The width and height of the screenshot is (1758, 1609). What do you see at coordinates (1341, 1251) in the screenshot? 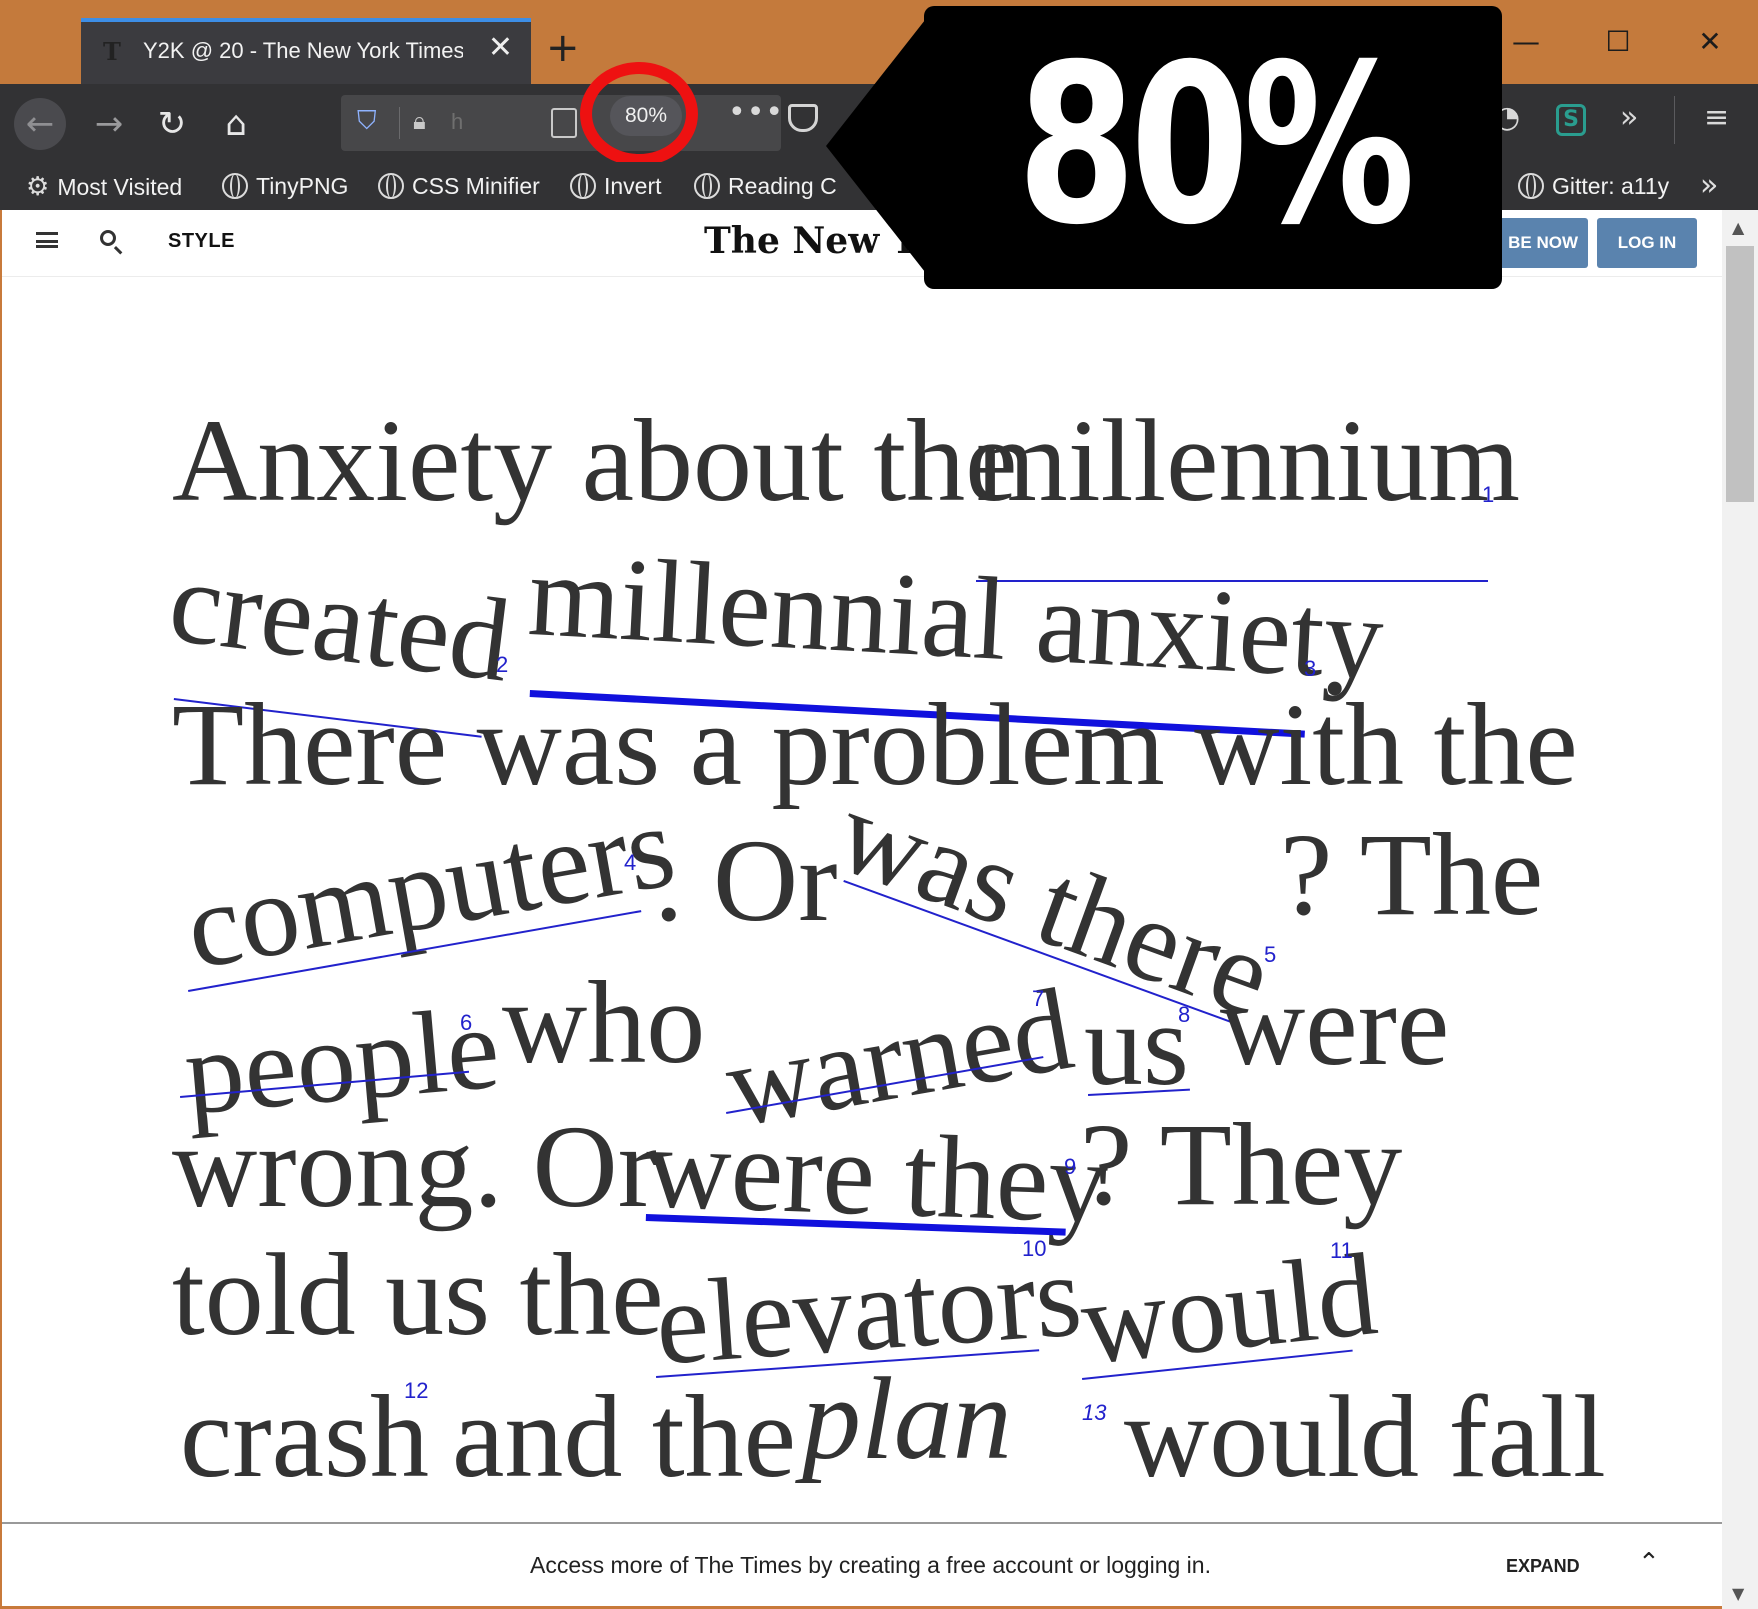
I see `footnote-number: 11` at bounding box center [1341, 1251].